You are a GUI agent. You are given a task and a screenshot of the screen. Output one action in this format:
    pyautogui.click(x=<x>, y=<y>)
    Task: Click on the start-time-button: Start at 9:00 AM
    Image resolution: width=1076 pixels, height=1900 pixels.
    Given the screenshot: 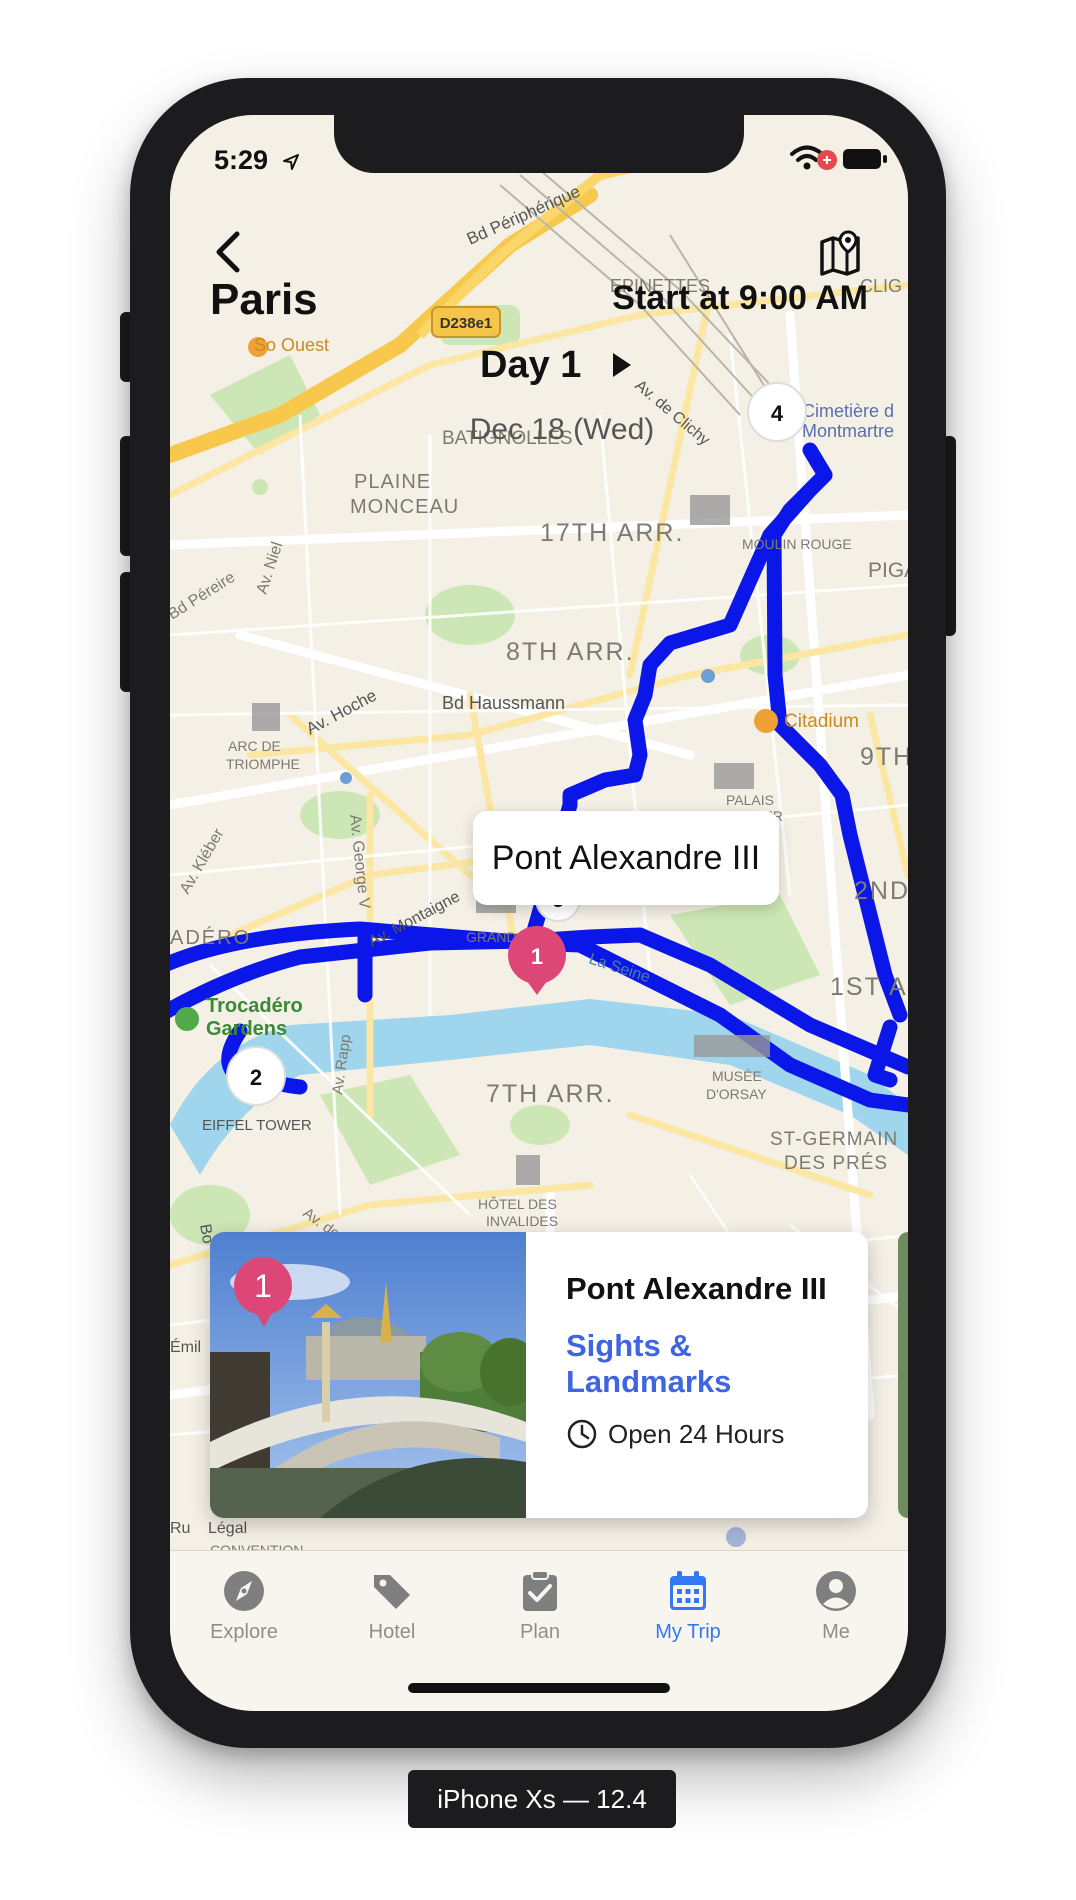 What is the action you would take?
    pyautogui.click(x=740, y=298)
    